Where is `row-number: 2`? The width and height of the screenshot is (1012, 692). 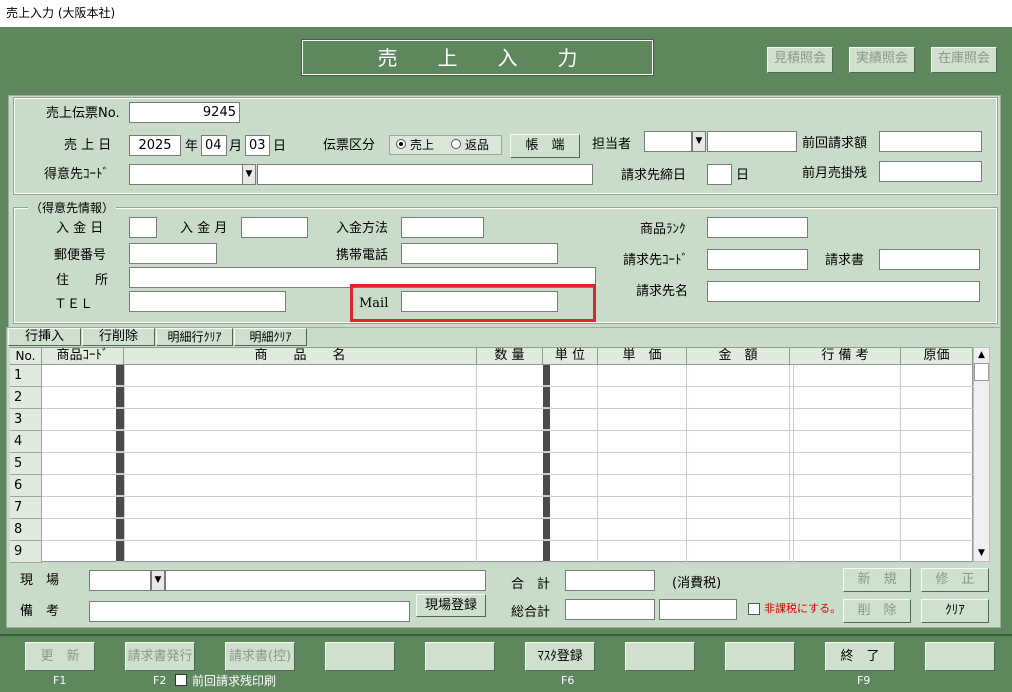
row-number: 2 is located at coordinates (26, 398).